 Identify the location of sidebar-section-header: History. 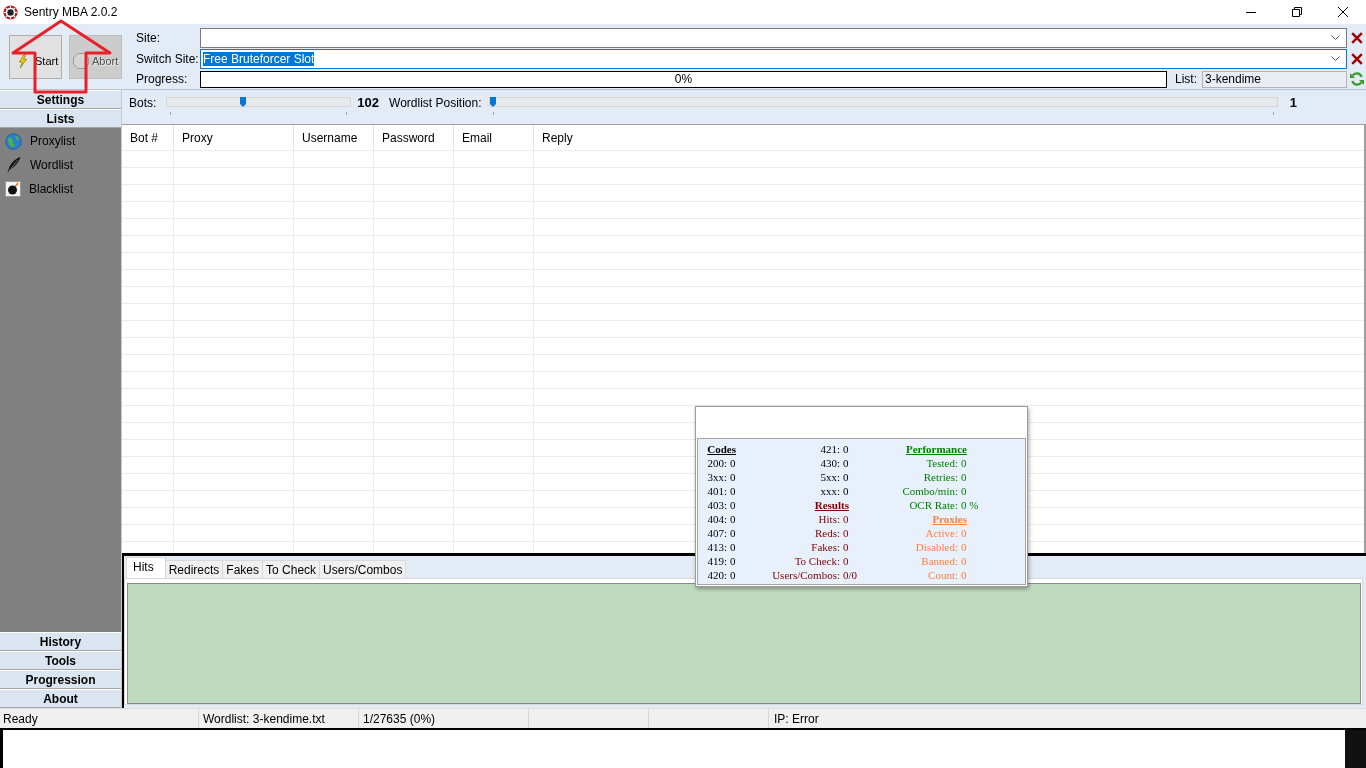
(60, 641).